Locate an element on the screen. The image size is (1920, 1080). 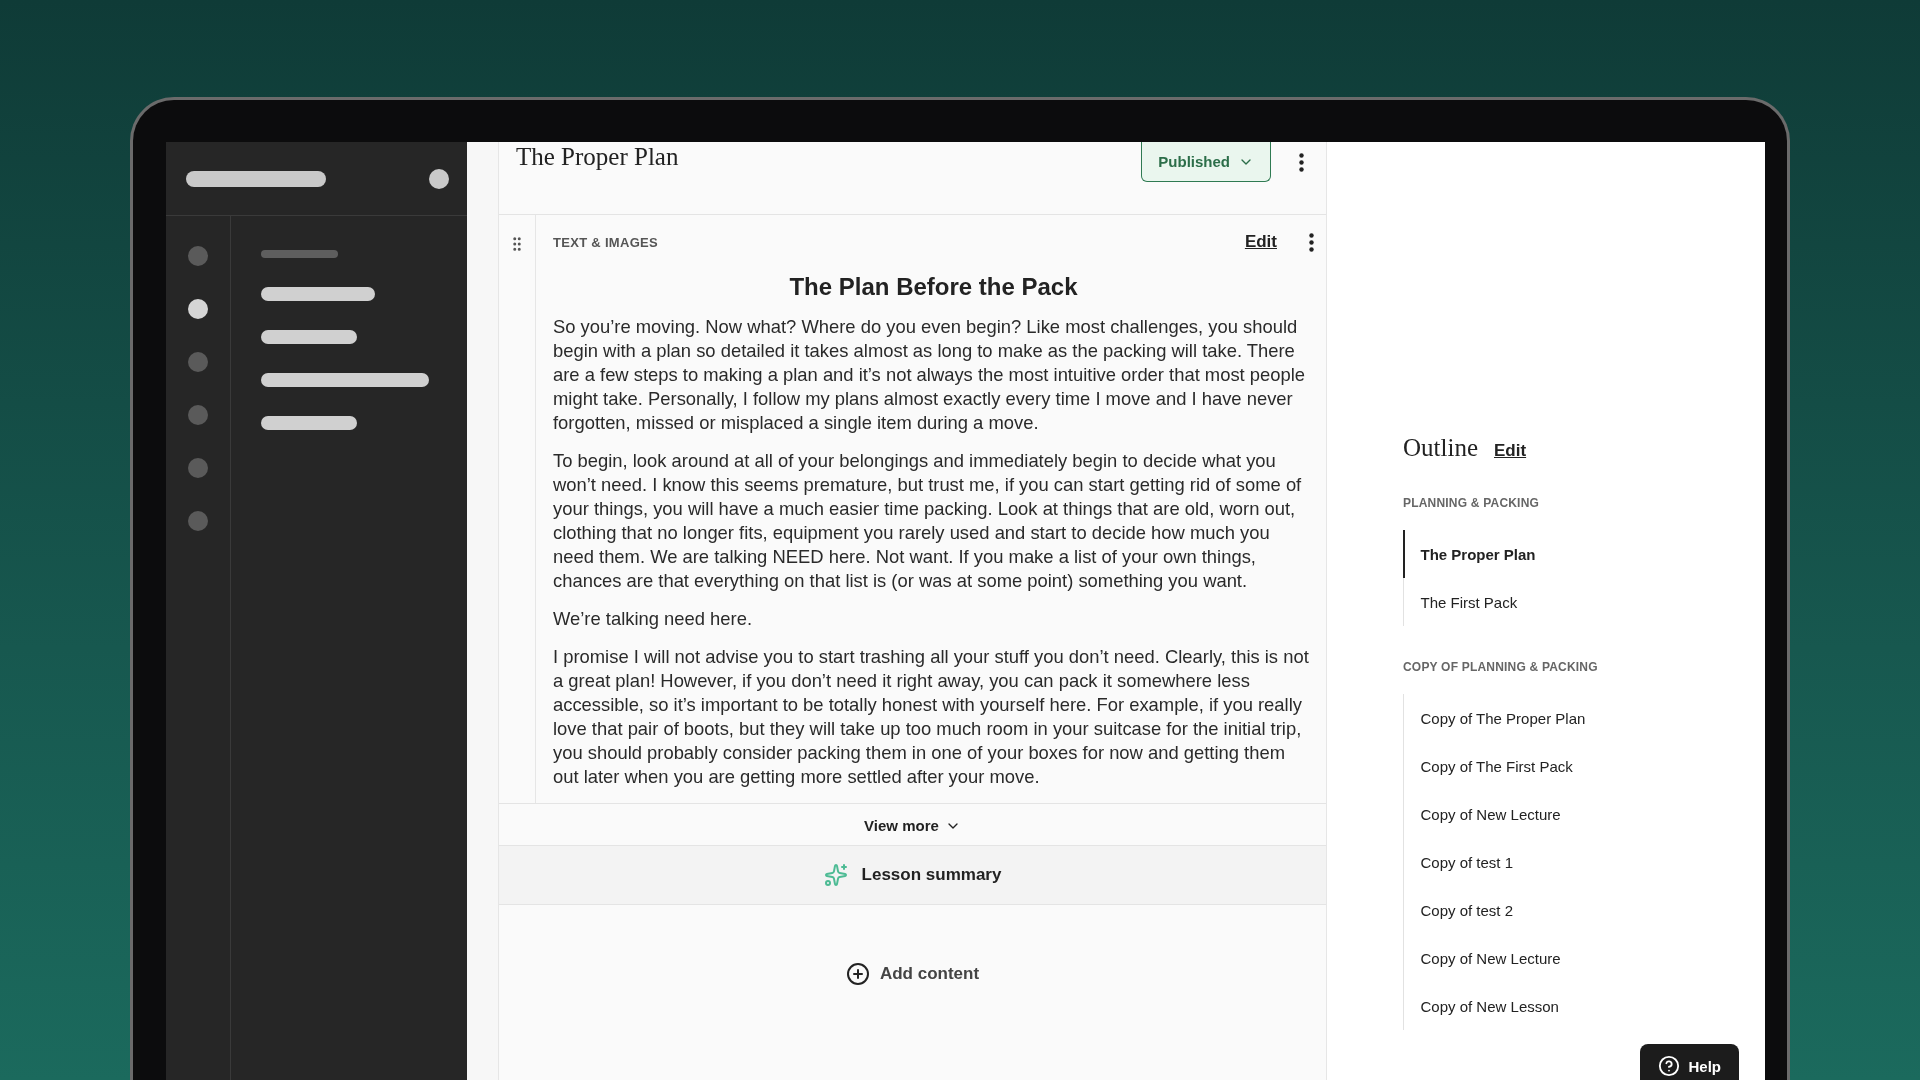
outline-item: The Proper Plan is located at coordinates (1583, 554).